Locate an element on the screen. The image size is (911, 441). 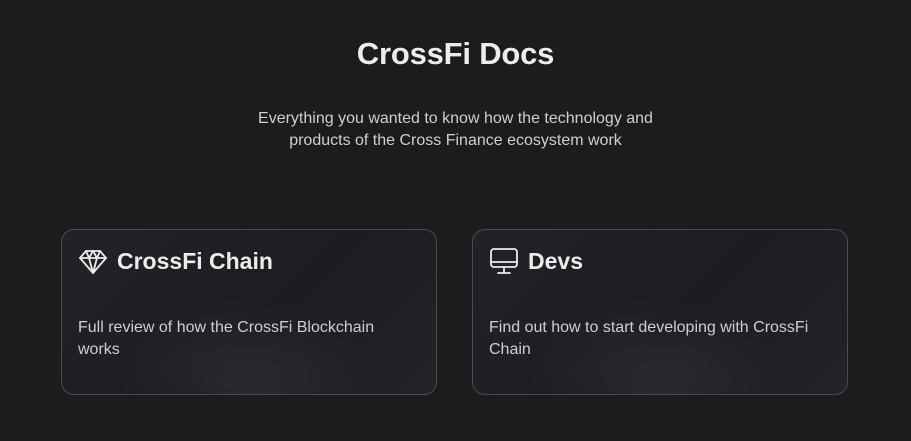
card-header: Devs is located at coordinates (536, 261).